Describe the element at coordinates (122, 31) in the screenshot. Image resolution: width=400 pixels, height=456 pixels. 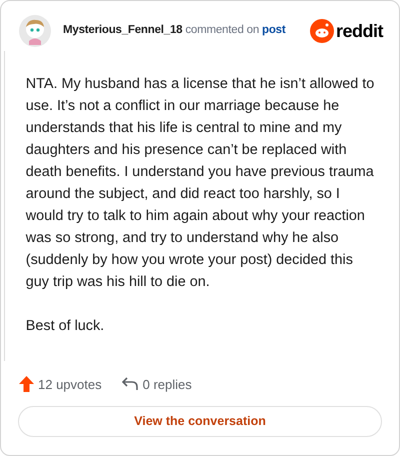
I see `username: Mysterious_Fennel_18` at that location.